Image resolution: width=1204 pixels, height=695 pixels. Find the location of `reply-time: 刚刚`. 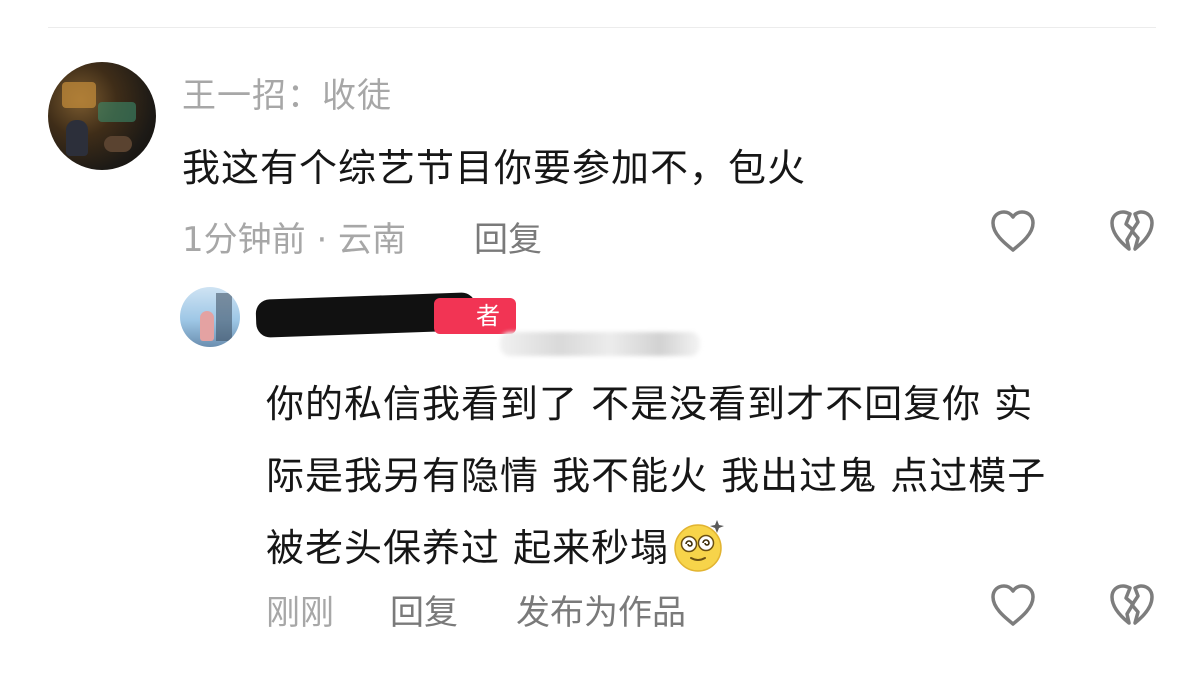

reply-time: 刚刚 is located at coordinates (300, 613).